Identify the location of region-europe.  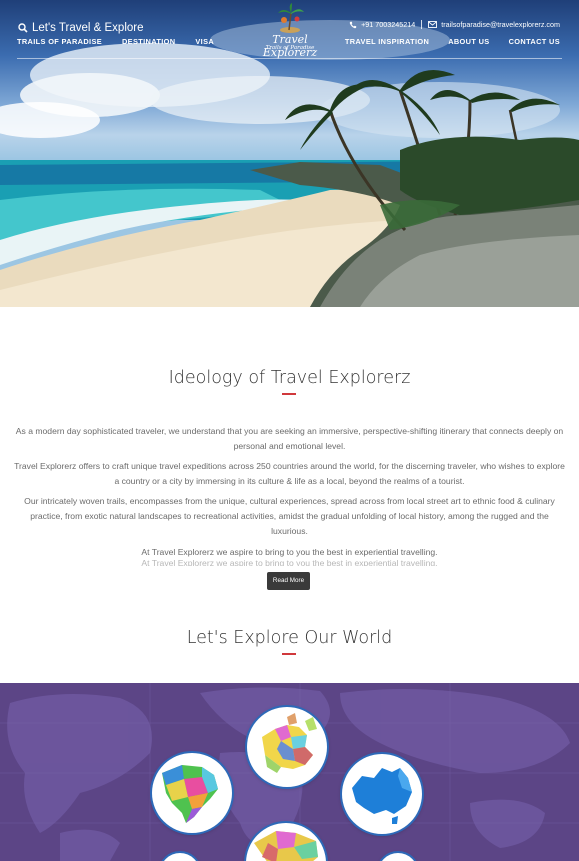
(287, 747).